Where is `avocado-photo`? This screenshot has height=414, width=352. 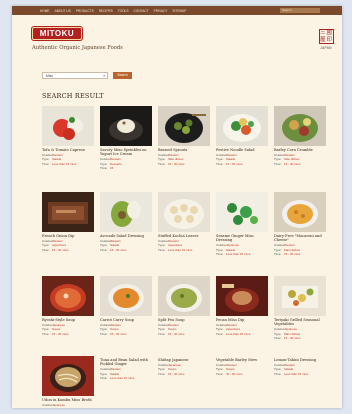
avocado-photo is located at coordinates (126, 212).